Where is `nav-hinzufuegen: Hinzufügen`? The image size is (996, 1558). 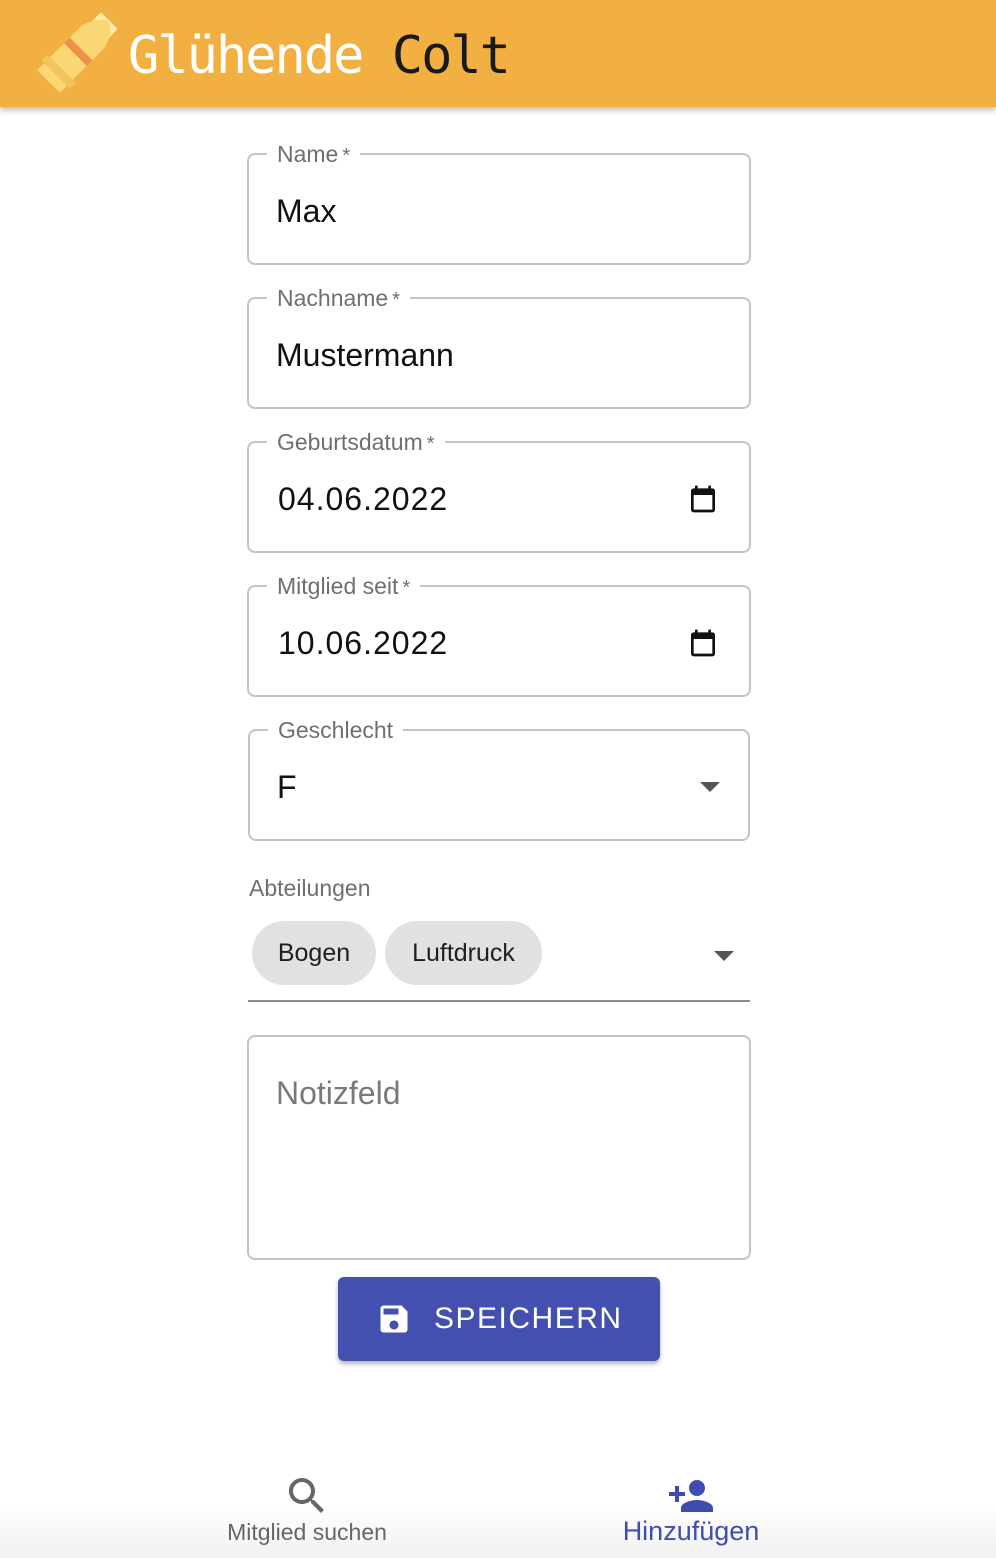 nav-hinzufuegen: Hinzufügen is located at coordinates (691, 1499).